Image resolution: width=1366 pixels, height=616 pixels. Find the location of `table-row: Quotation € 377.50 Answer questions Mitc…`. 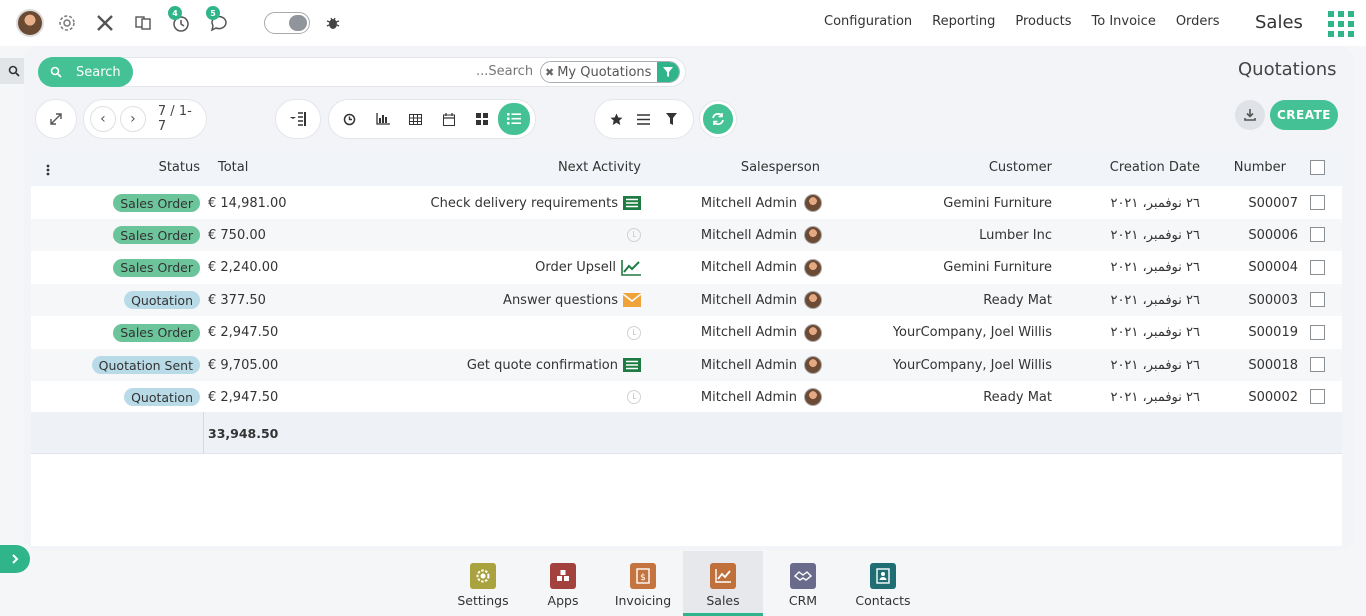

table-row: Quotation € 377.50 Answer questions Mitc… is located at coordinates (686, 300).